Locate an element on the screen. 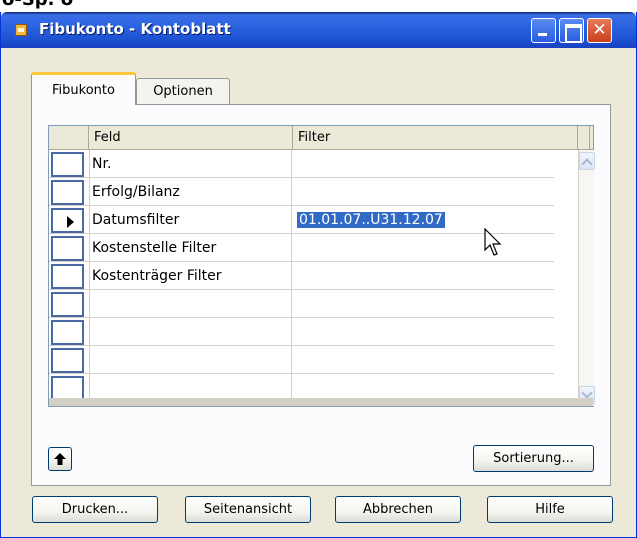 The image size is (637, 538). close-icon: ✕ is located at coordinates (599, 30).